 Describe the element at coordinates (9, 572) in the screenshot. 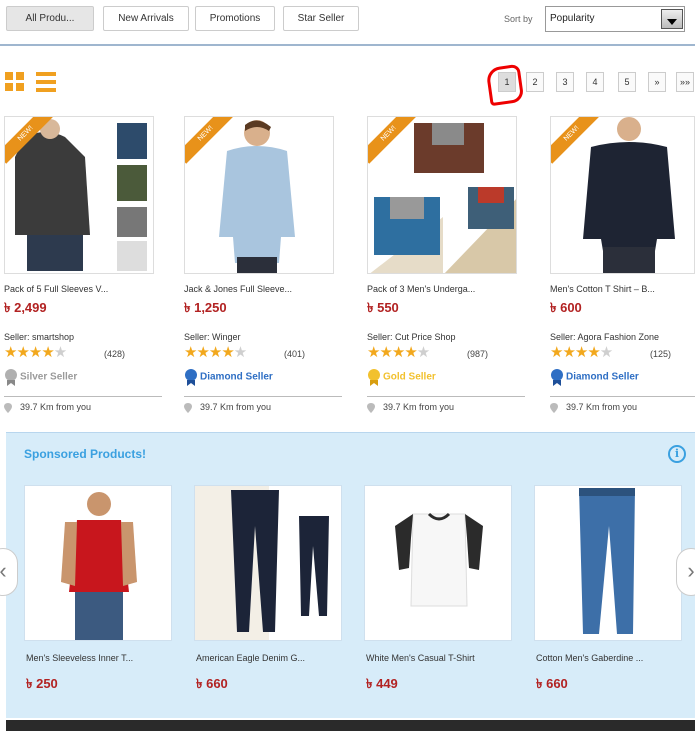

I see `carousel-prev-icon: ‹` at that location.